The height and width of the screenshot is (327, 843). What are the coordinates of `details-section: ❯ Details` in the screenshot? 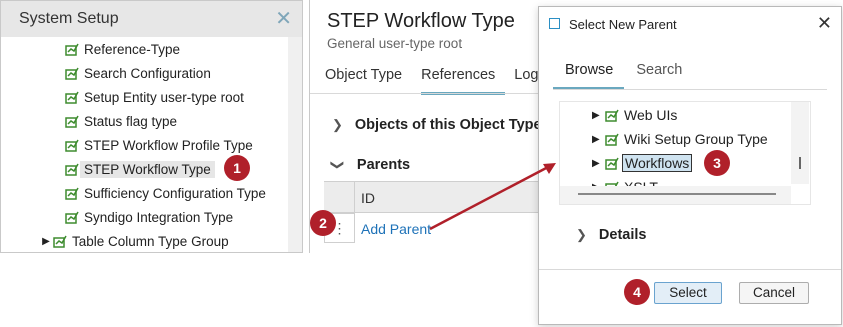 It's located at (611, 235).